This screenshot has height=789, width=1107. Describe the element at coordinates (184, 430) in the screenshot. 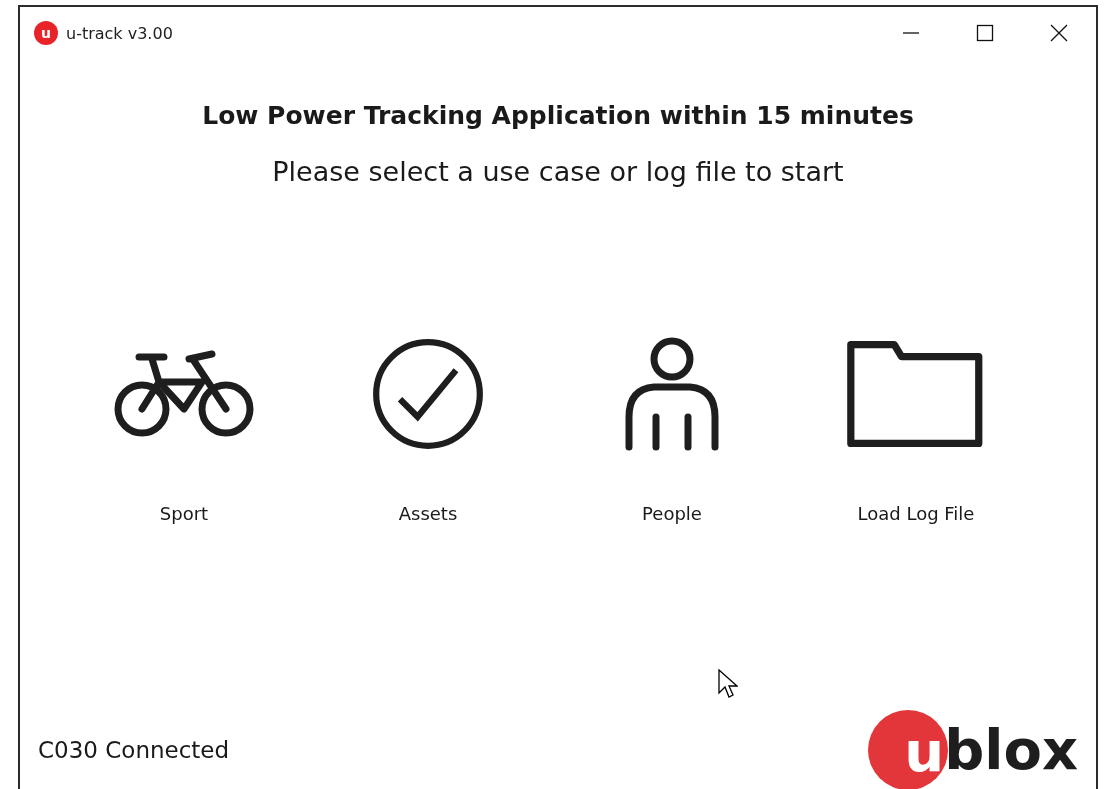

I see `use-case-button: Sport` at that location.